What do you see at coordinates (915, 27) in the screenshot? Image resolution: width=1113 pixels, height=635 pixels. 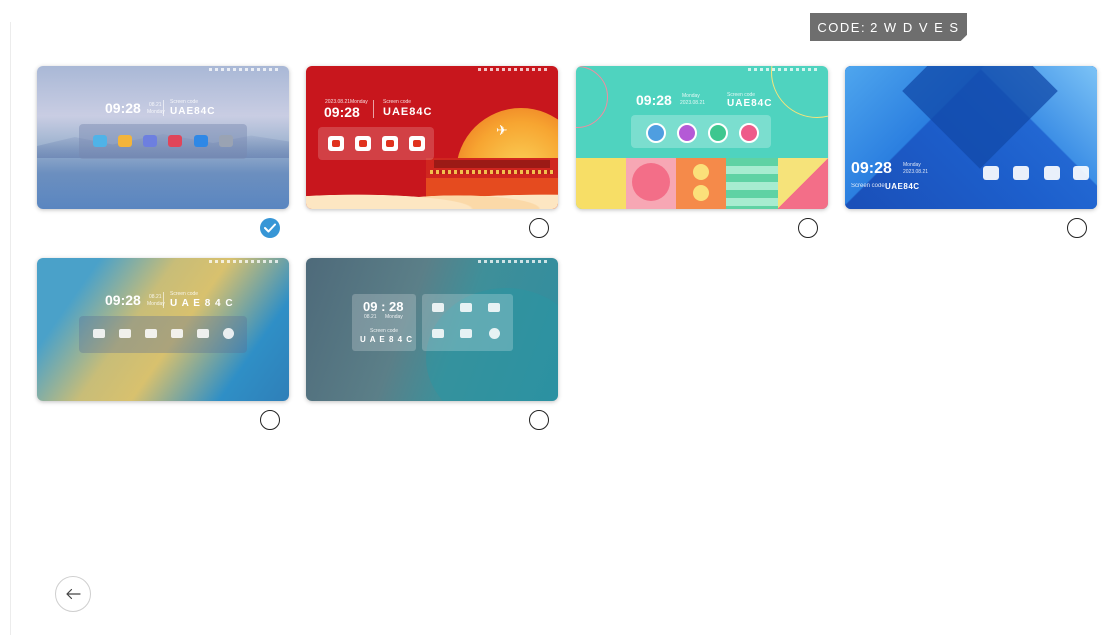 I see `code-value: 2 W D V E S` at bounding box center [915, 27].